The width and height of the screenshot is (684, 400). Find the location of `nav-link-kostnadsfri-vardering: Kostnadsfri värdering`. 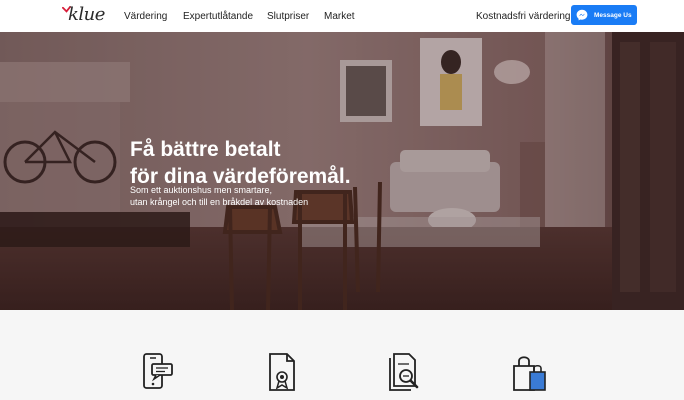

nav-link-kostnadsfri-vardering: Kostnadsfri värdering is located at coordinates (523, 16).